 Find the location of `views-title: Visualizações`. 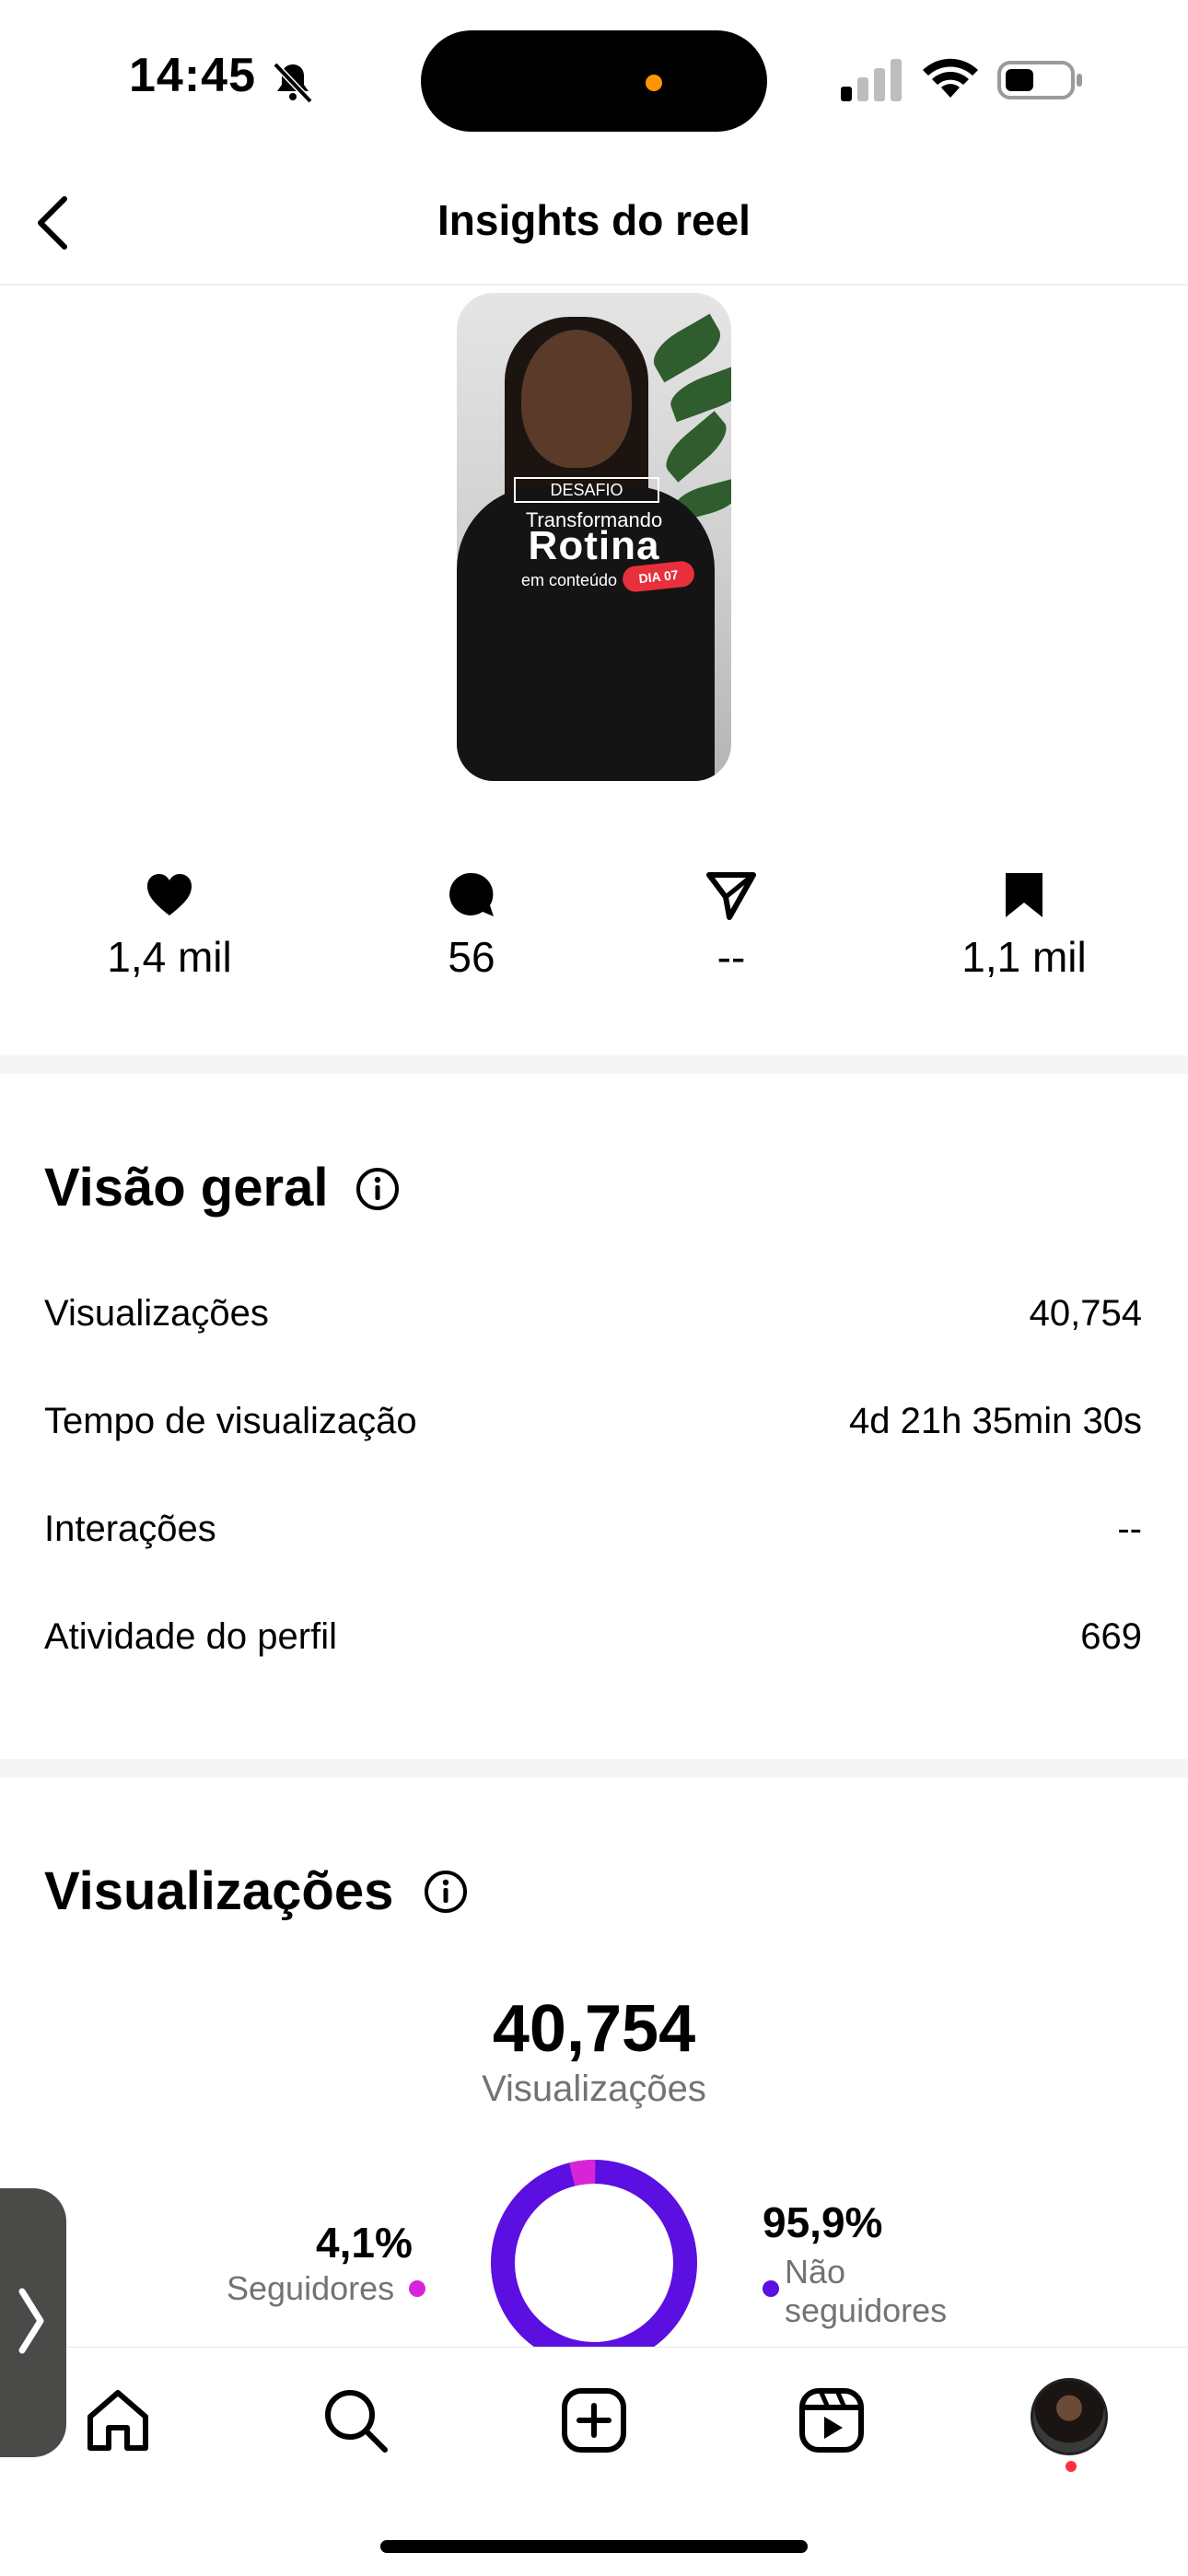

views-title: Visualizações is located at coordinates (219, 1891).